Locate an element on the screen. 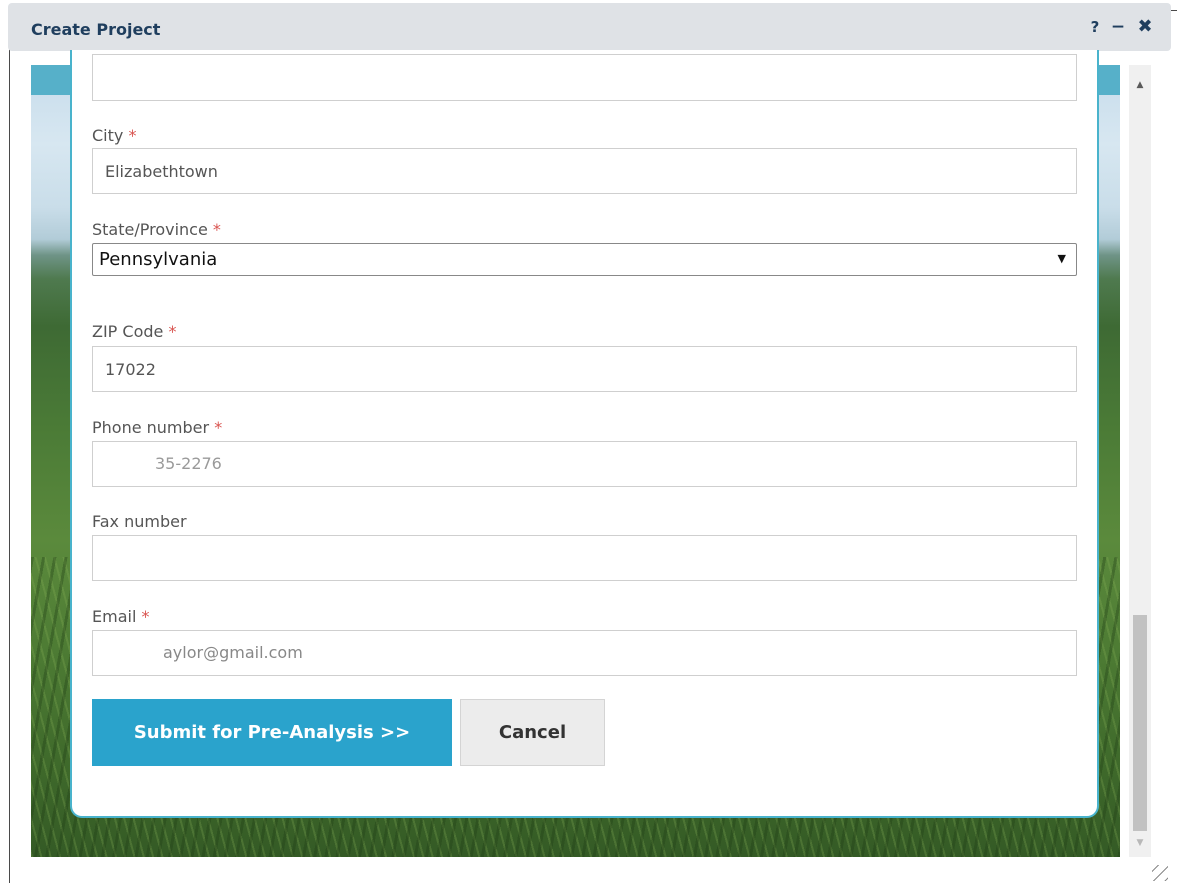  phone-input-value: 35-2276 is located at coordinates (188, 463).